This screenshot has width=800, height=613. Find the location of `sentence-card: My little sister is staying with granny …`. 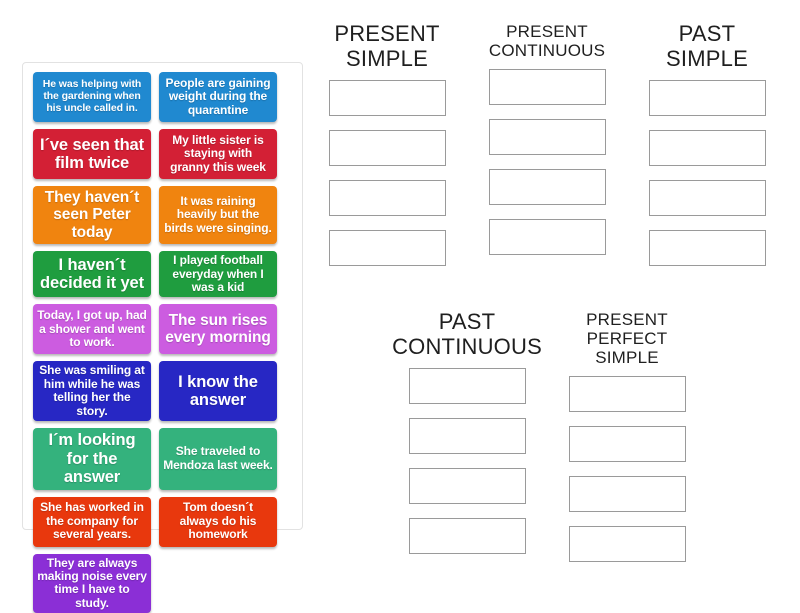

sentence-card: My little sister is staying with granny … is located at coordinates (218, 154).